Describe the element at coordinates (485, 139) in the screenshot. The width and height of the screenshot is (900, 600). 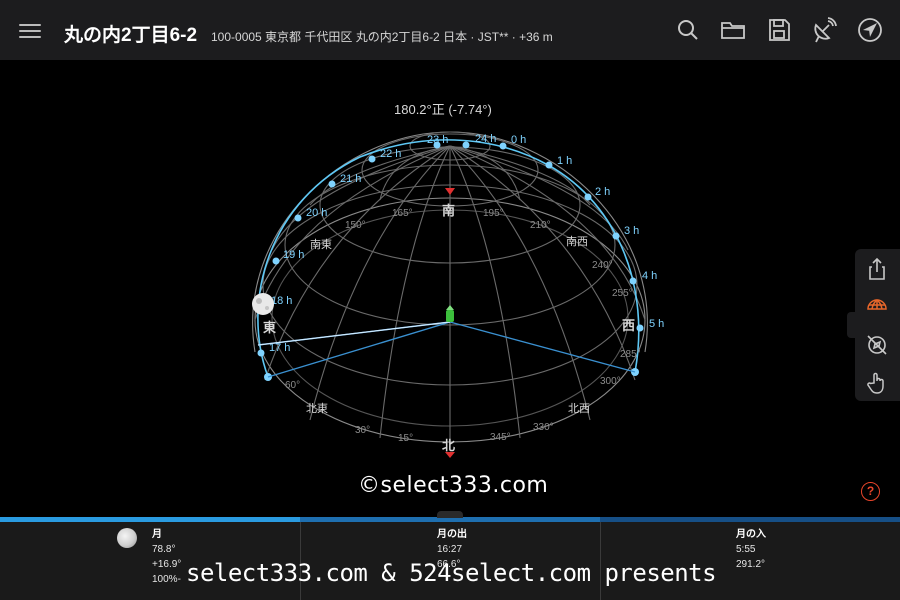
I see `hour-label: 24 h` at that location.